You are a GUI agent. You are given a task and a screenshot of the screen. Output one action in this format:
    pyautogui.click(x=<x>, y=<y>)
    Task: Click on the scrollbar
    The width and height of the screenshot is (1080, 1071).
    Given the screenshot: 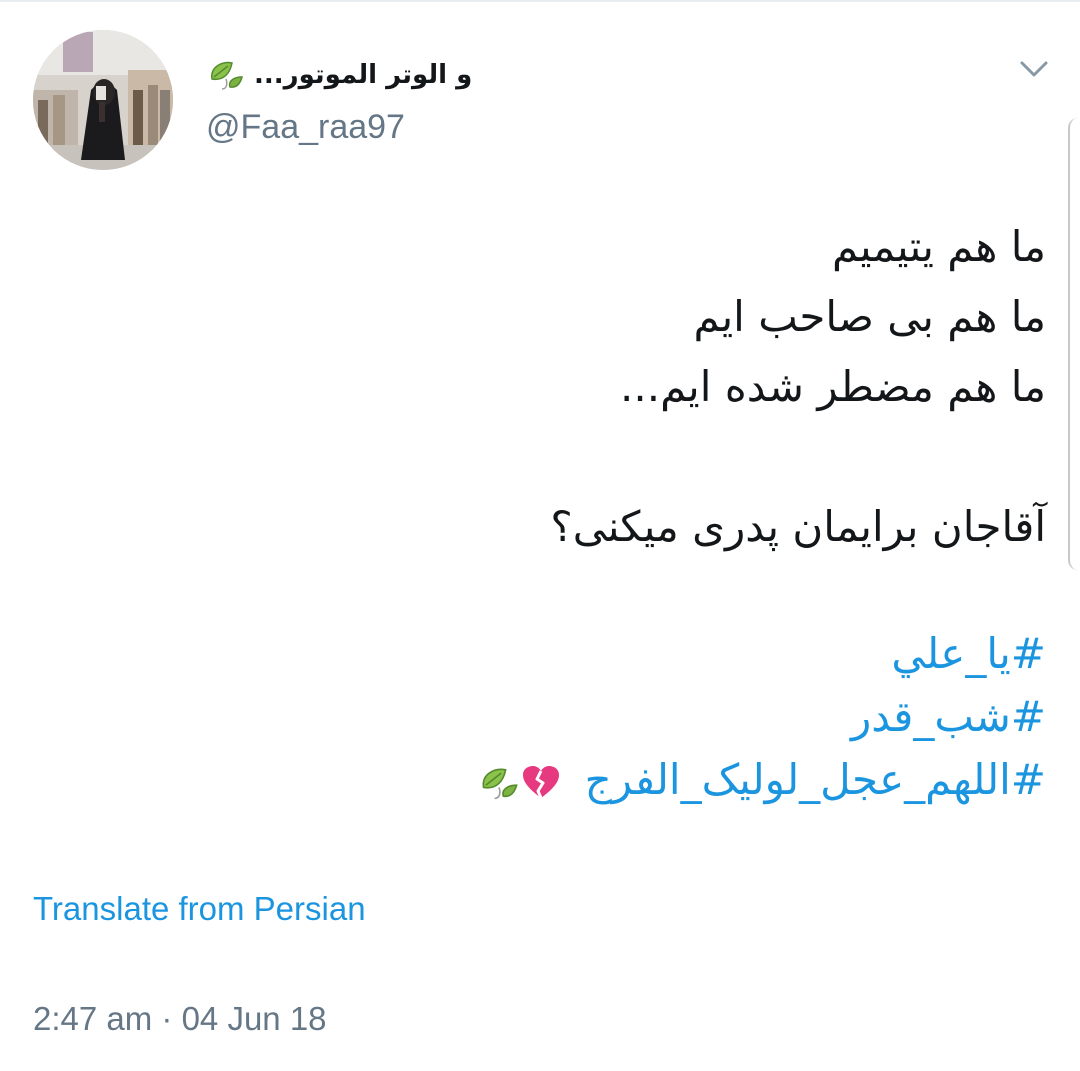 What is the action you would take?
    pyautogui.click(x=1074, y=344)
    